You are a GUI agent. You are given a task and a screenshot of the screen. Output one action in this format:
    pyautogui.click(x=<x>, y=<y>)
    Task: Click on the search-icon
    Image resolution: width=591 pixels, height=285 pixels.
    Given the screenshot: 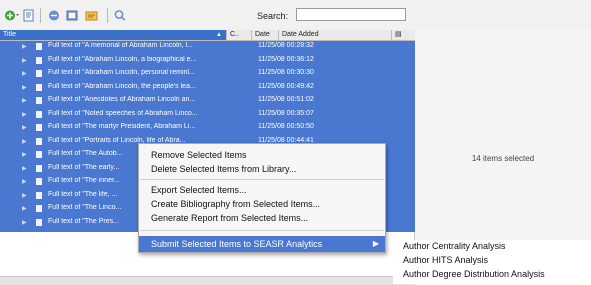 What is the action you would take?
    pyautogui.click(x=120, y=15)
    